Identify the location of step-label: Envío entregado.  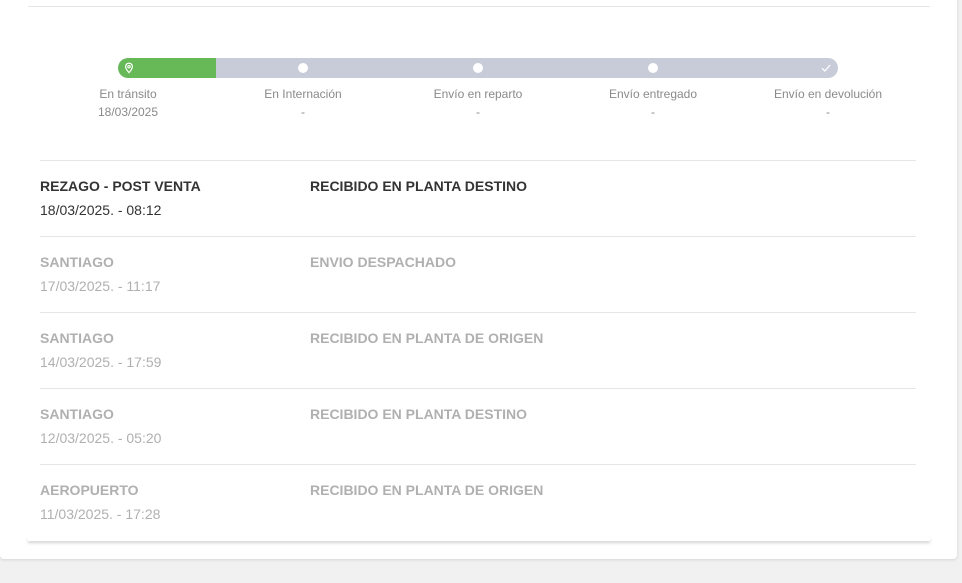
(653, 94).